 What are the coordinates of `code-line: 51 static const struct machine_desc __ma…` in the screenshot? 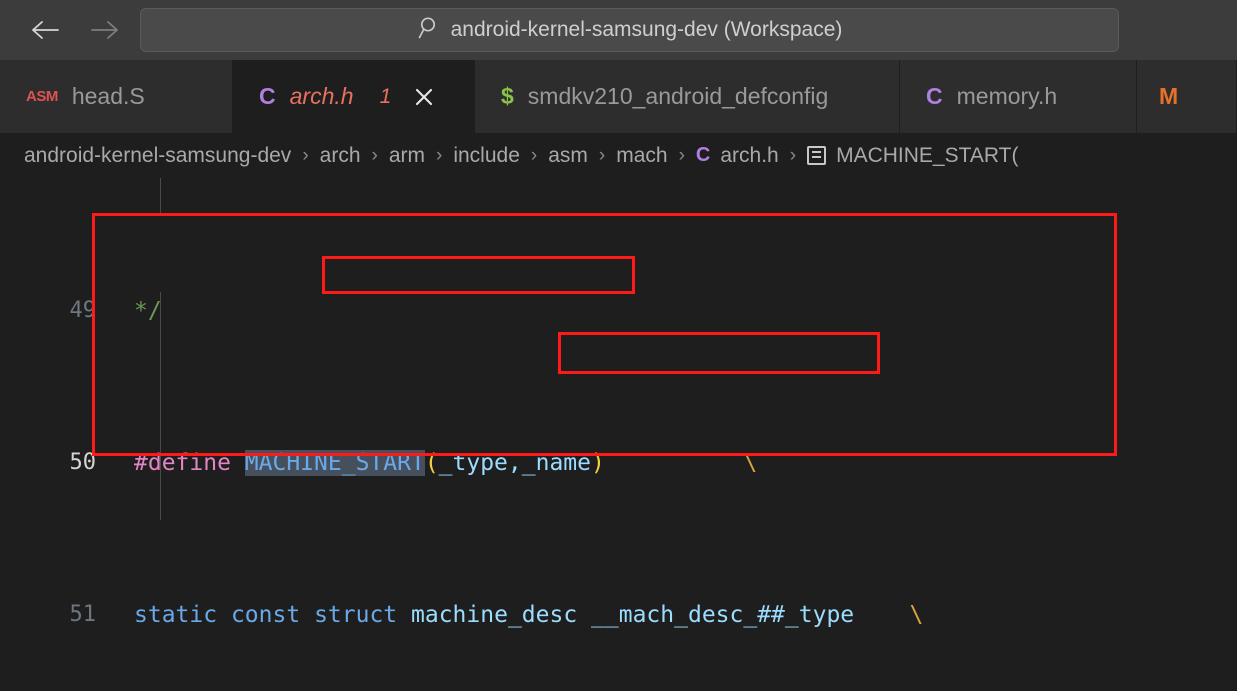 It's located at (618, 615).